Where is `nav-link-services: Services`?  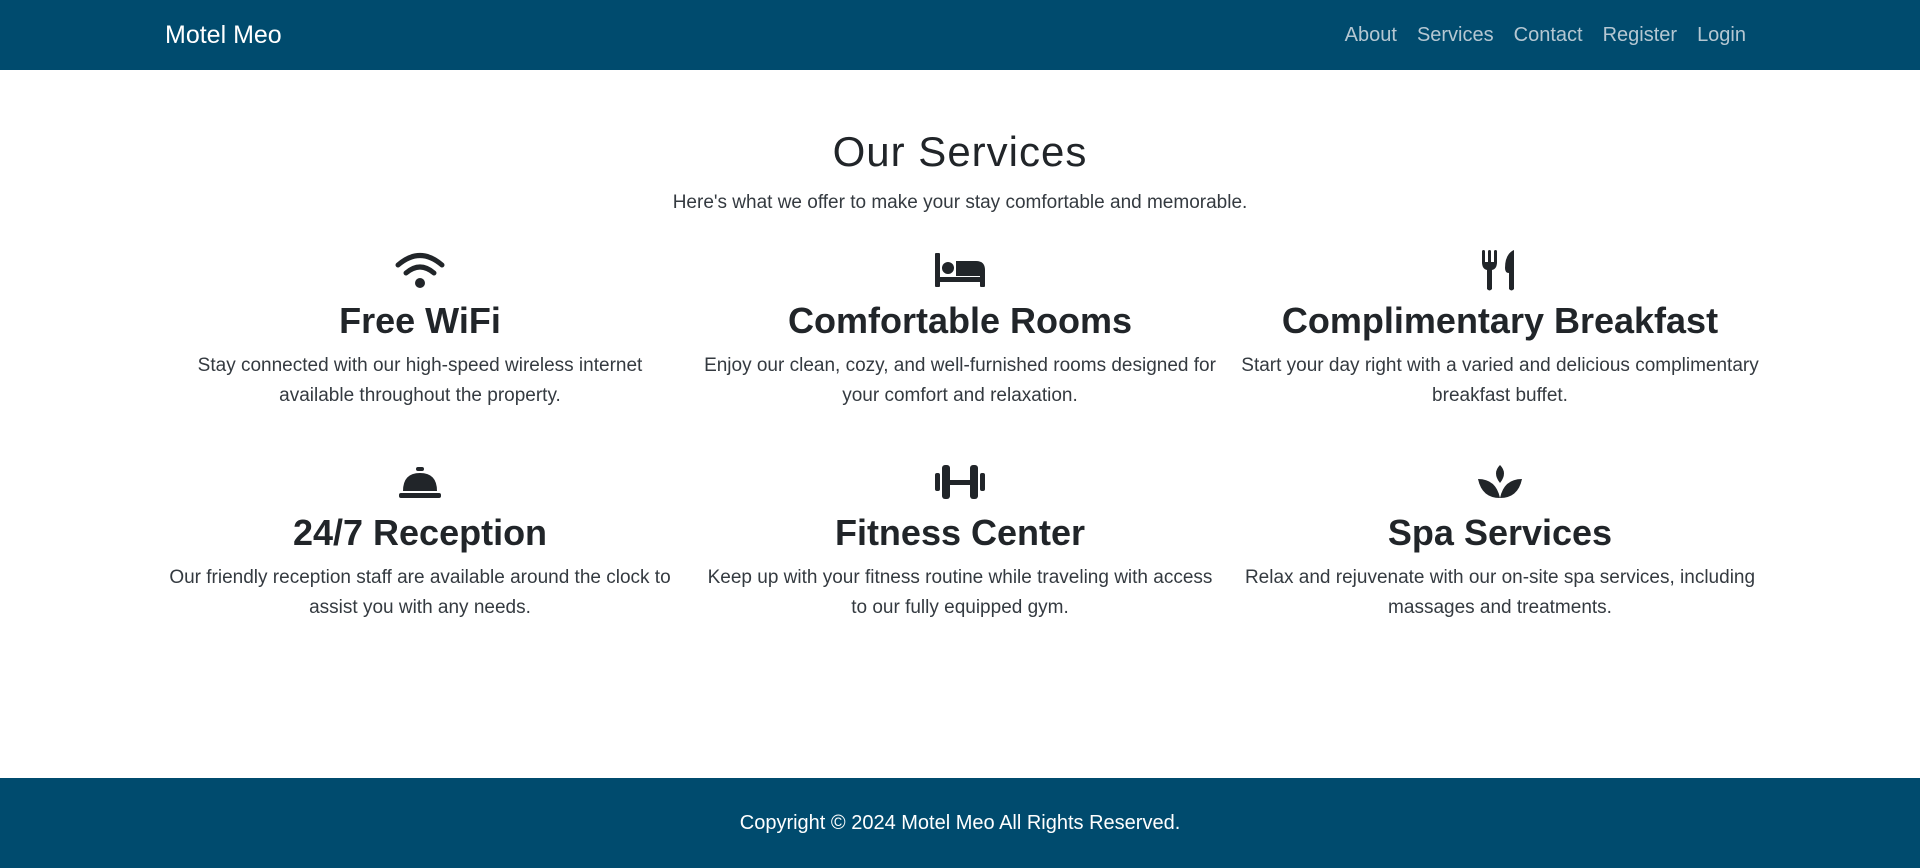 nav-link-services: Services is located at coordinates (1455, 35).